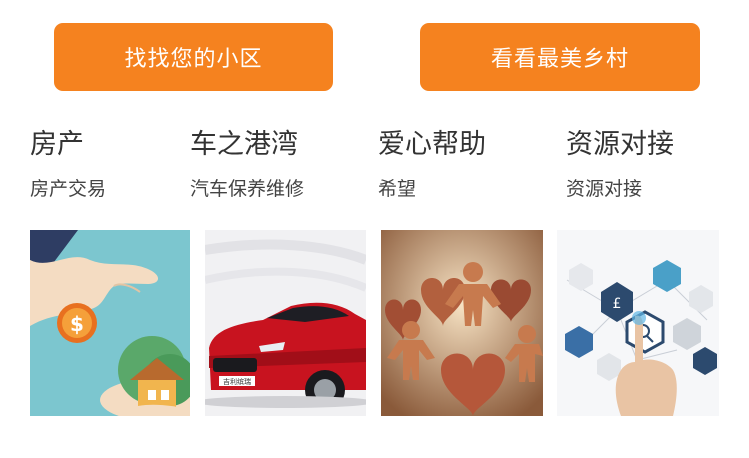  Describe the element at coordinates (397, 189) in the screenshot. I see `category-subtitle: 希望` at that location.